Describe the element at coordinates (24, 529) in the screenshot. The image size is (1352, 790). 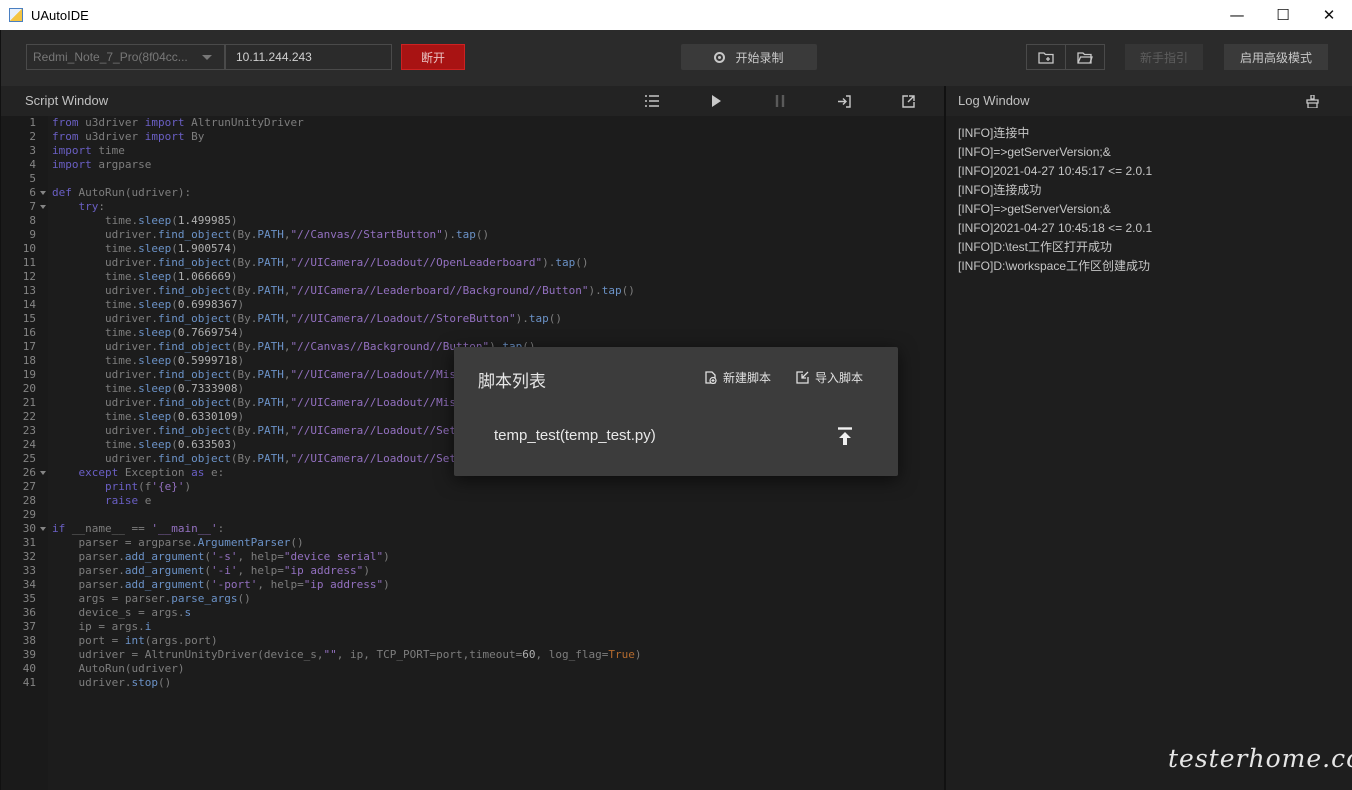
I see `line-number: 30` at that location.